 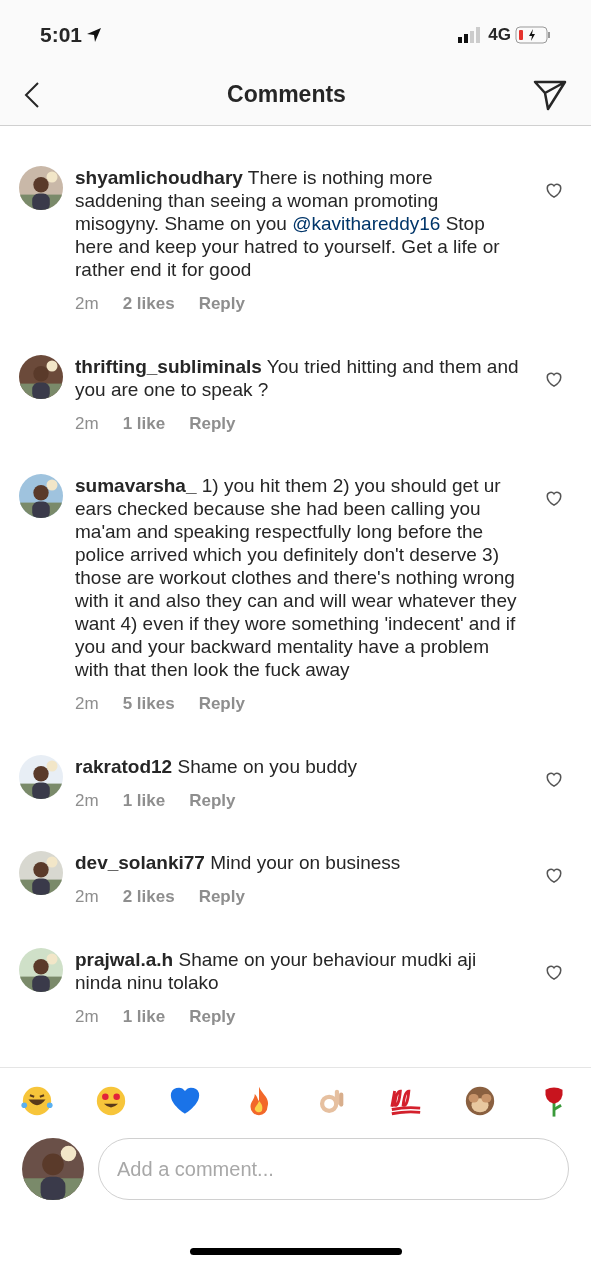 I want to click on comment-text: sumavarsha_ 1) you hit them 2) you should get ur ears checked because she had been calling you ma'am and speaking respectfully long before the police arrived which you definitely don't deserve 3) those are workout clothes and there's nothing wrong with it and also they can and will wear whatever they want 4) even if they wore something 'indecent' and if you and your backward mentality have a problem with that then look the fuck away, so click(x=296, y=577).